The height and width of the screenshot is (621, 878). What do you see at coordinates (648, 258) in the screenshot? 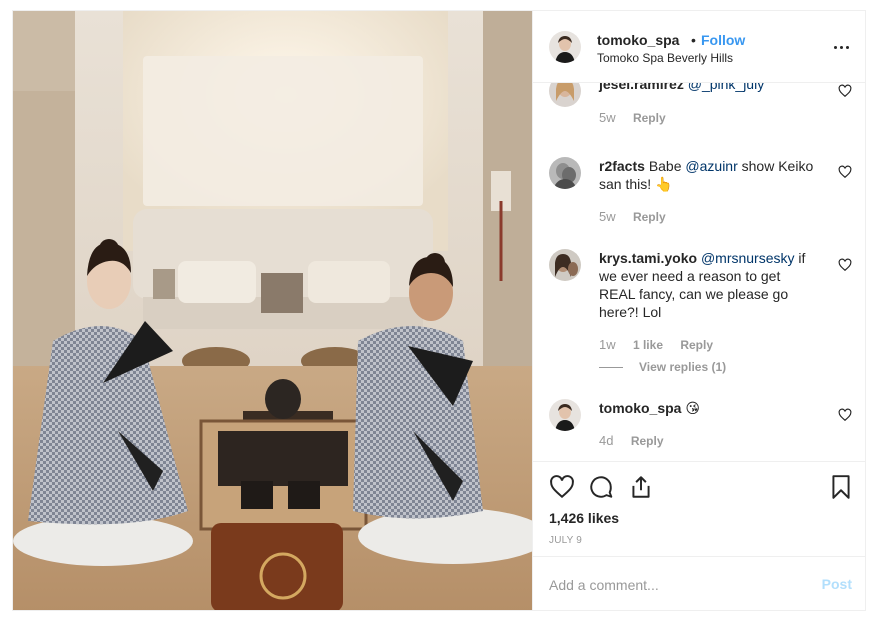
I see `comment-username: krys.tami.yoko` at bounding box center [648, 258].